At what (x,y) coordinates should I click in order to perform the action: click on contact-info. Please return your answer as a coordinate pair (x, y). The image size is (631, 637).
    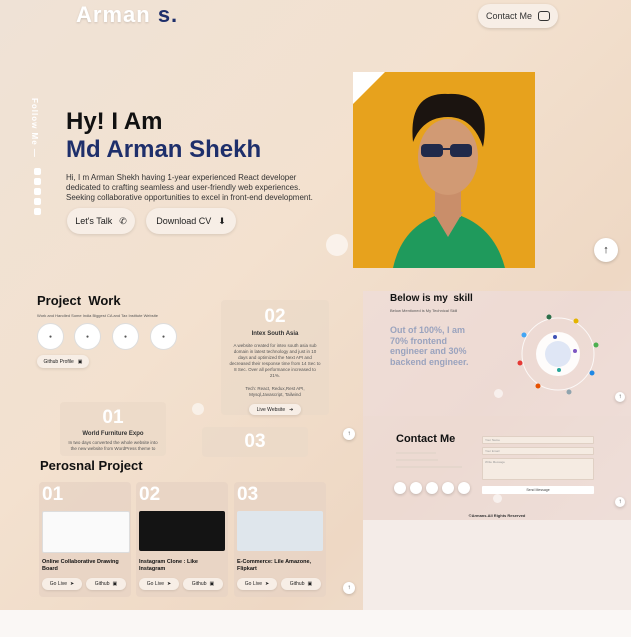
    Looking at the image, I should click on (431, 461).